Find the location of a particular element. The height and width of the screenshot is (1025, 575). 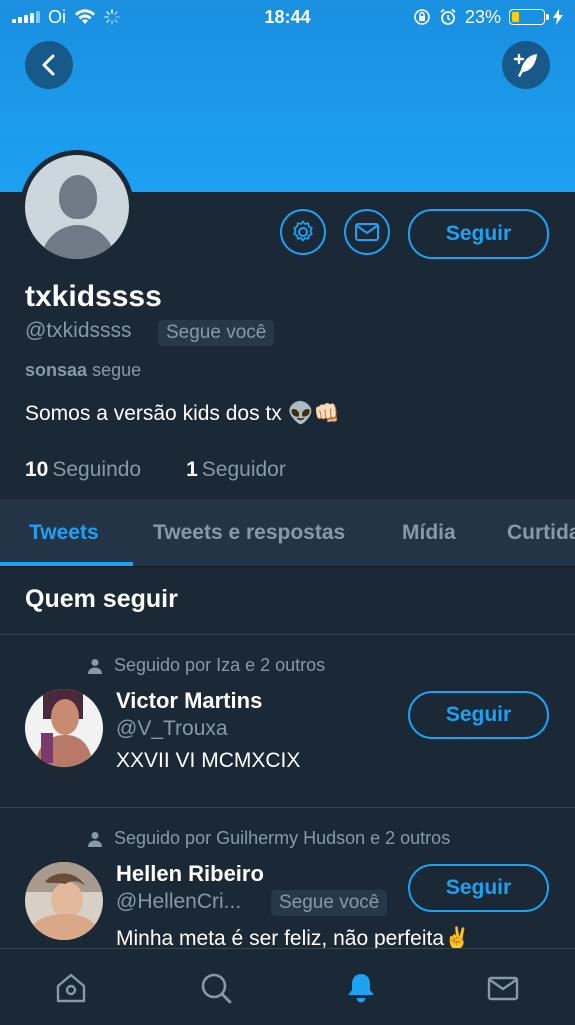

battery-percent: 23% is located at coordinates (482, 16).